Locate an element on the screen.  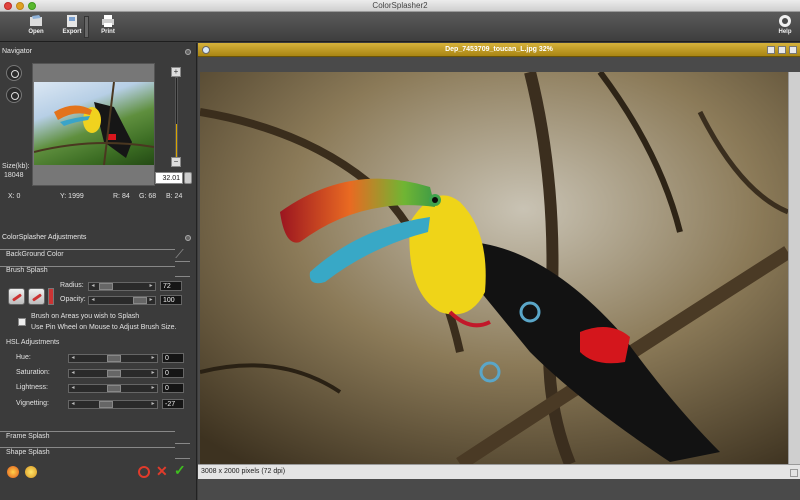
image-maximize-button is located at coordinates (782, 50).